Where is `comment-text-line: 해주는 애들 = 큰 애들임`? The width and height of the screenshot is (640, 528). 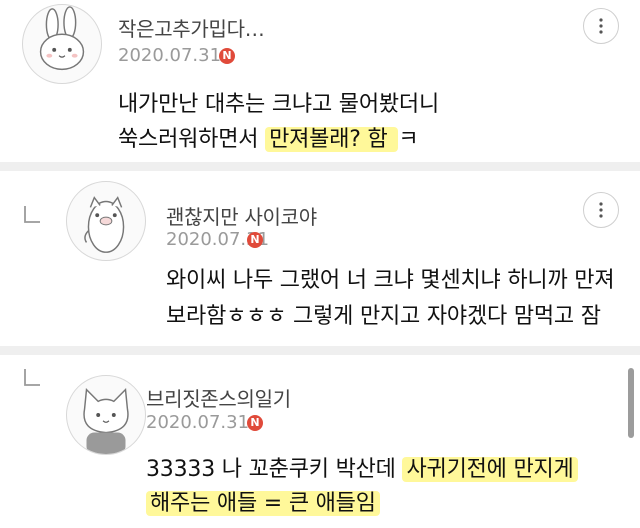
comment-text-line: 해주는 애들 = 큰 애들임 is located at coordinates (263, 501).